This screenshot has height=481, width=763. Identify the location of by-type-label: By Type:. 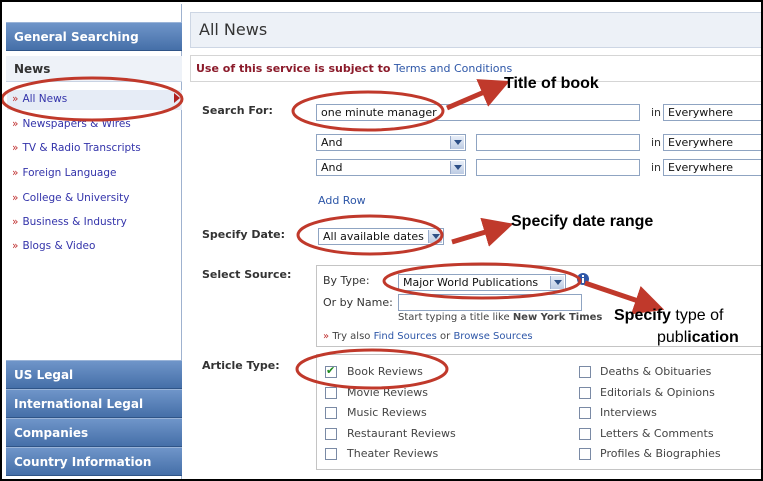
(346, 280).